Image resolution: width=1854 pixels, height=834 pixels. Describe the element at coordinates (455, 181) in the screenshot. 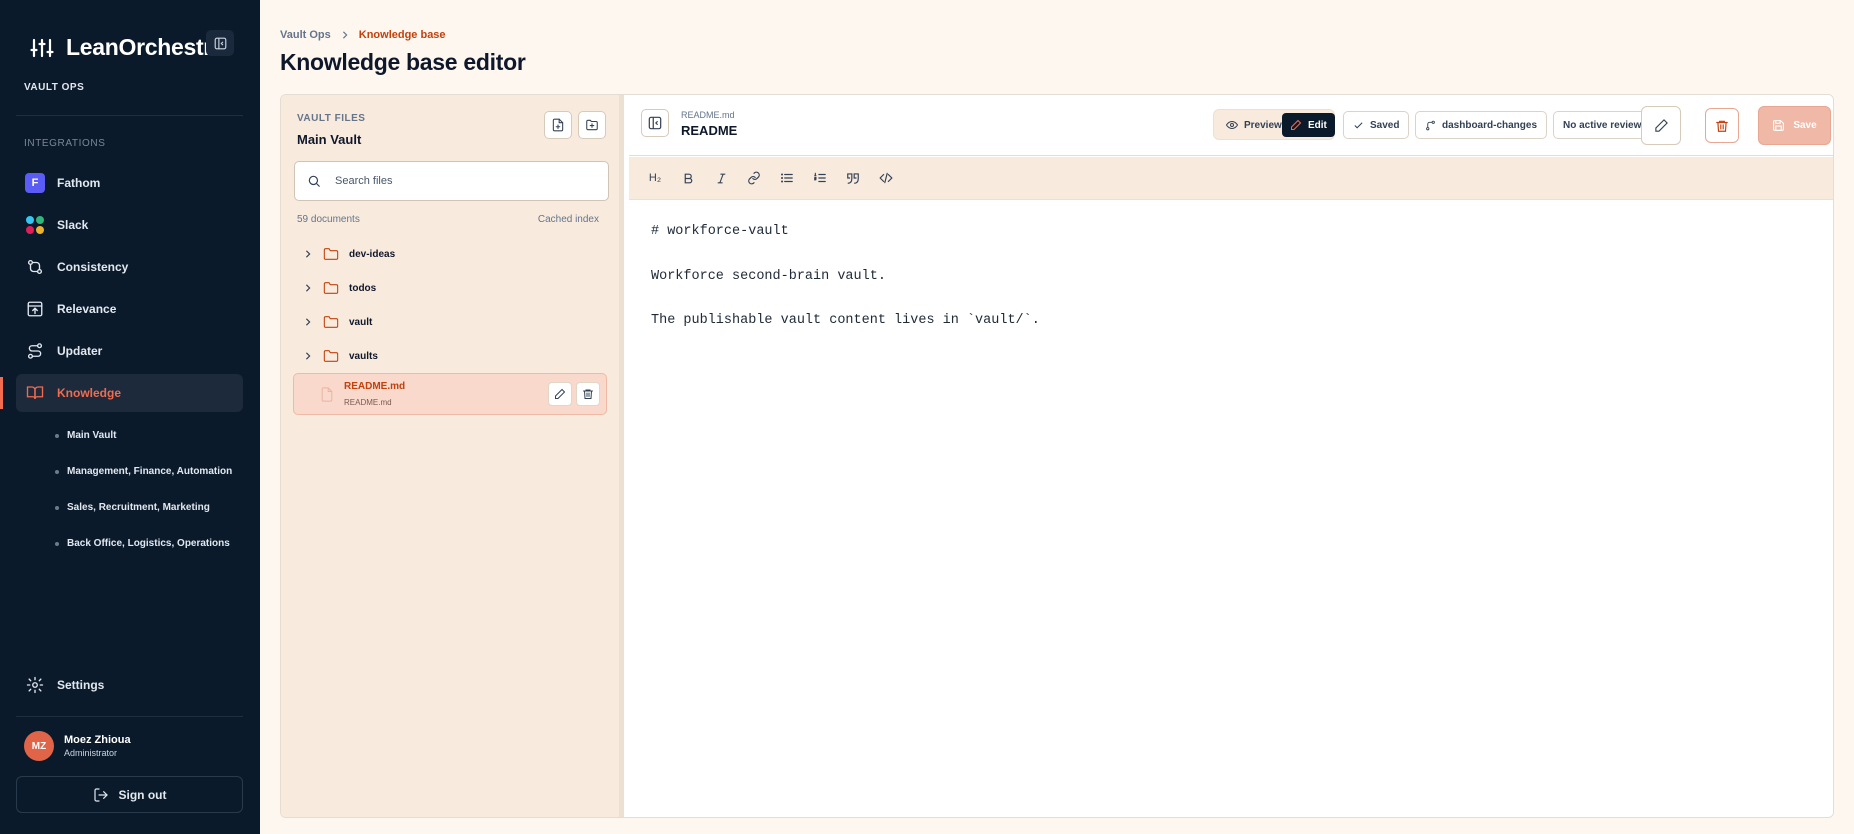

I see `search-input` at that location.